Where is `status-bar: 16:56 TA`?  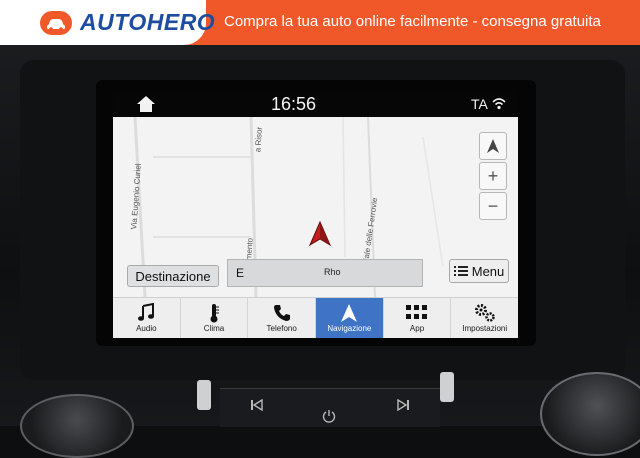
status-bar: 16:56 TA is located at coordinates (315, 104).